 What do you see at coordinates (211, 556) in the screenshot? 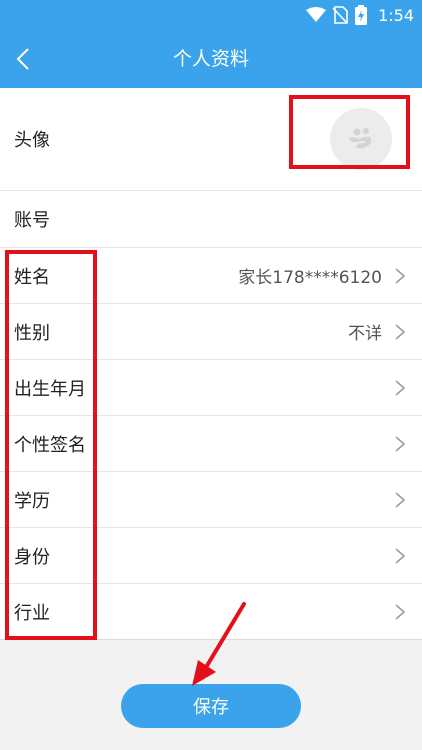
I see `identity-row: 身份` at bounding box center [211, 556].